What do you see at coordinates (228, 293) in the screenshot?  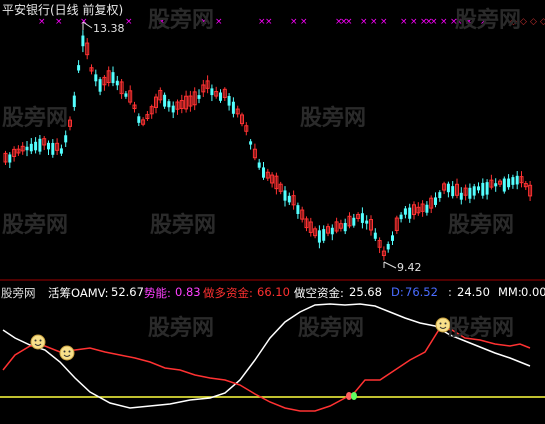 I see `long-fund-label: 做多资金:` at bounding box center [228, 293].